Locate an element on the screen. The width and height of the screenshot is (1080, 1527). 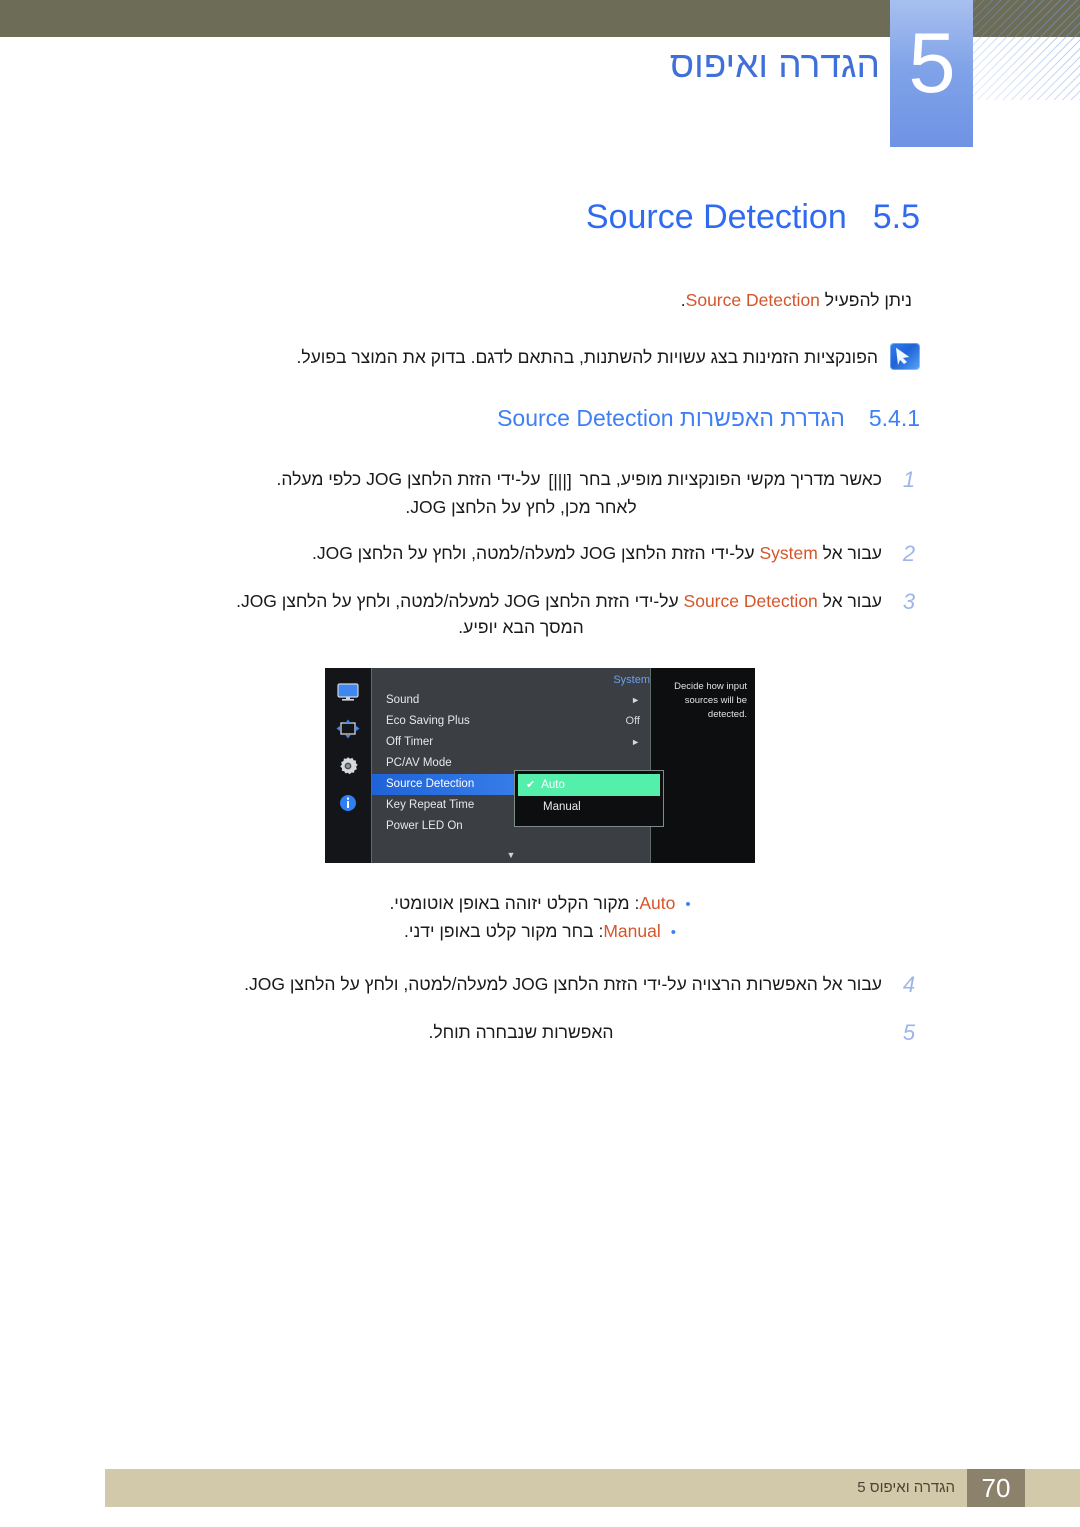
bullet-body: Manual: בחר מקור קלט באופן ידני. is located at coordinates (532, 931).